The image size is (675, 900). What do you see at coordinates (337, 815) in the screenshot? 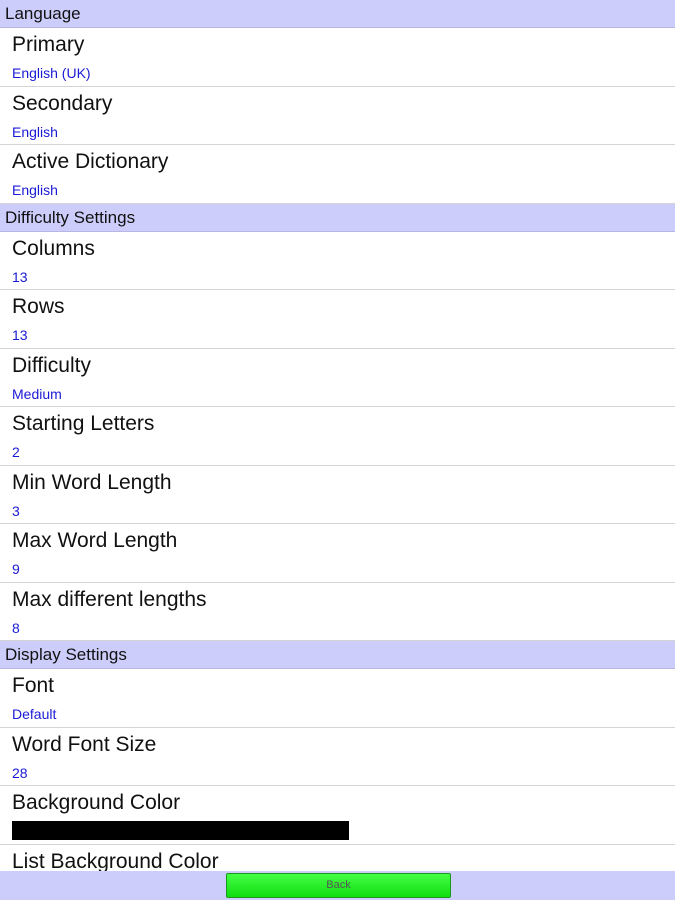
I see `setting-background-color: Background Color` at bounding box center [337, 815].